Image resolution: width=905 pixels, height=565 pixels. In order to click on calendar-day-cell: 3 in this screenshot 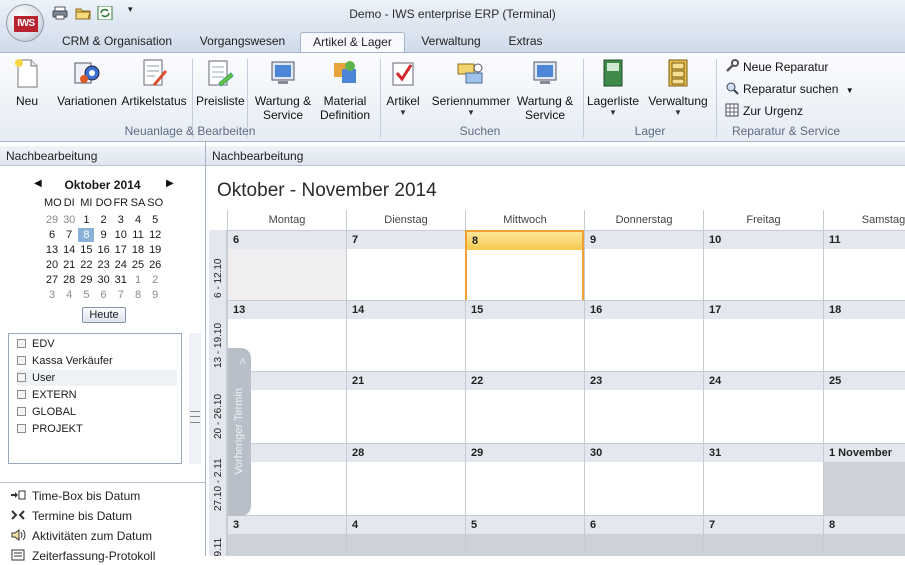, I will do `click(286, 535)`.